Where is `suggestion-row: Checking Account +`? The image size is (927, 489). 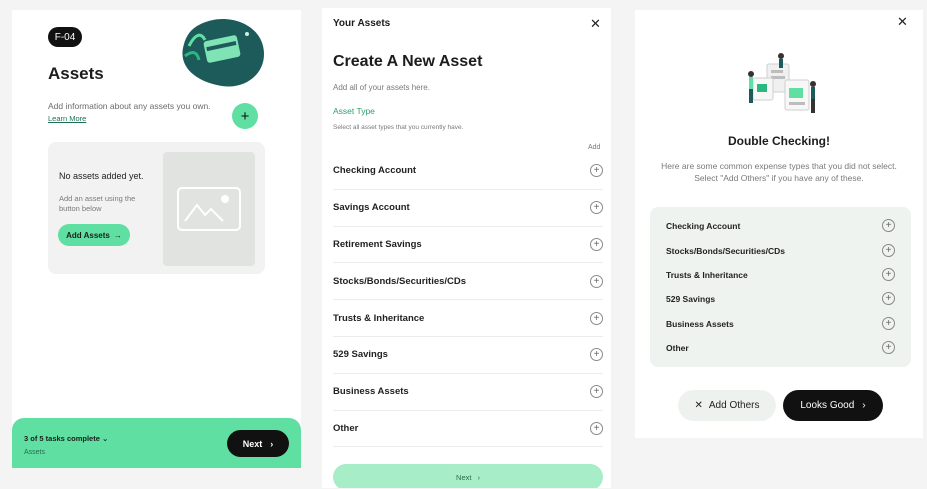 suggestion-row: Checking Account + is located at coordinates (780, 225).